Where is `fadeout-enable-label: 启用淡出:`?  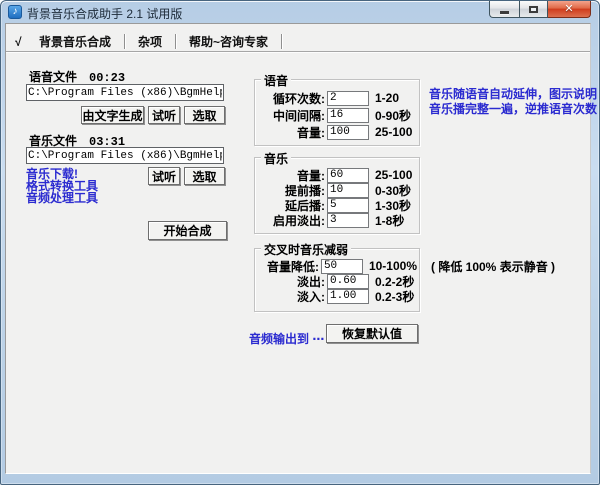 fadeout-enable-label: 启用淡出: is located at coordinates (299, 220).